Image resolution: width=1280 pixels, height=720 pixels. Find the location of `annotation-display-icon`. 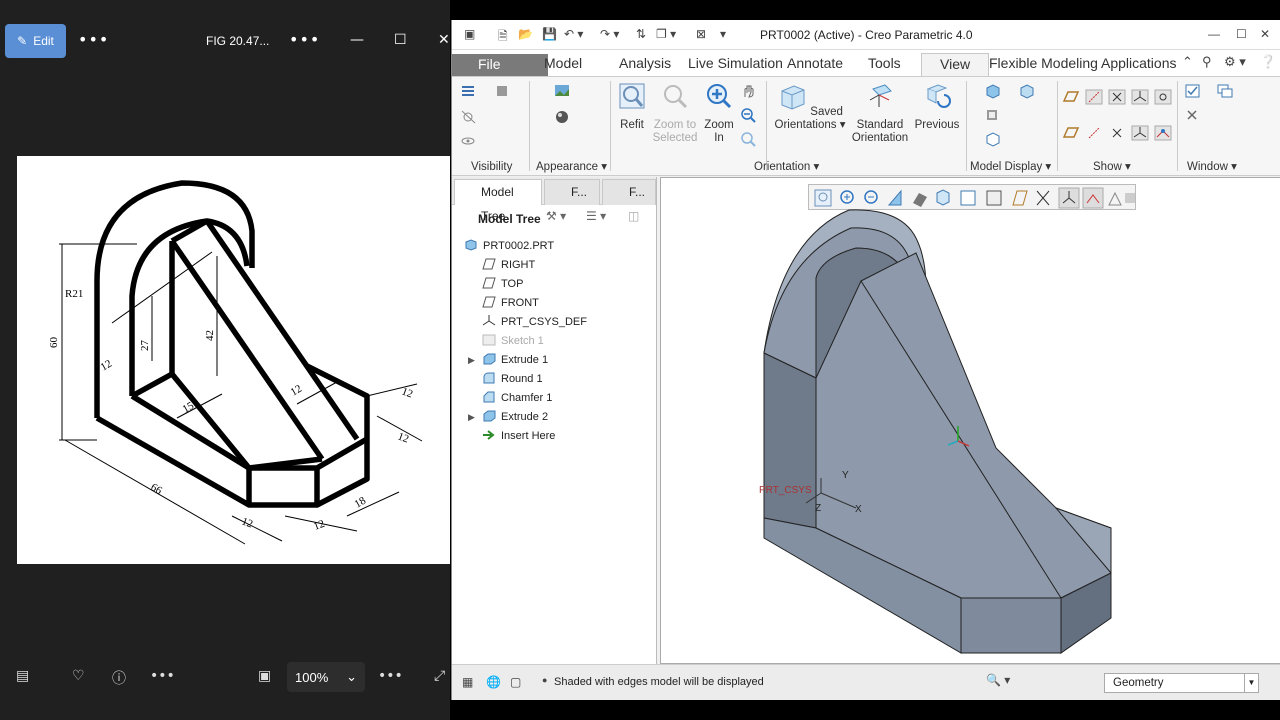

annotation-display-icon is located at coordinates (1163, 133).